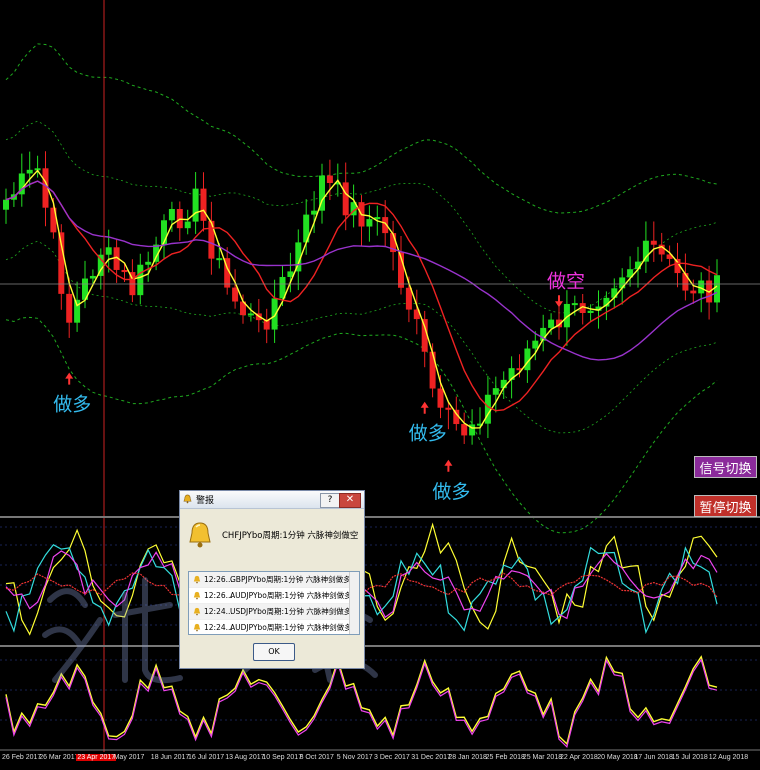 The height and width of the screenshot is (770, 760). I want to click on signal-switch-button: 信号切换, so click(725, 467).